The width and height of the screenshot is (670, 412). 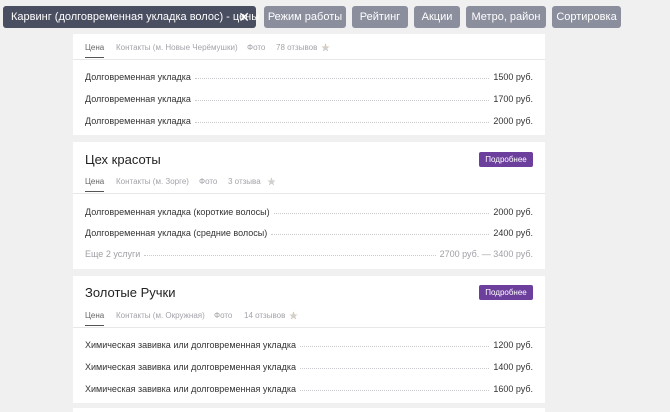 I want to click on service-name: Долговременная укладка (средние волосы), so click(x=176, y=233).